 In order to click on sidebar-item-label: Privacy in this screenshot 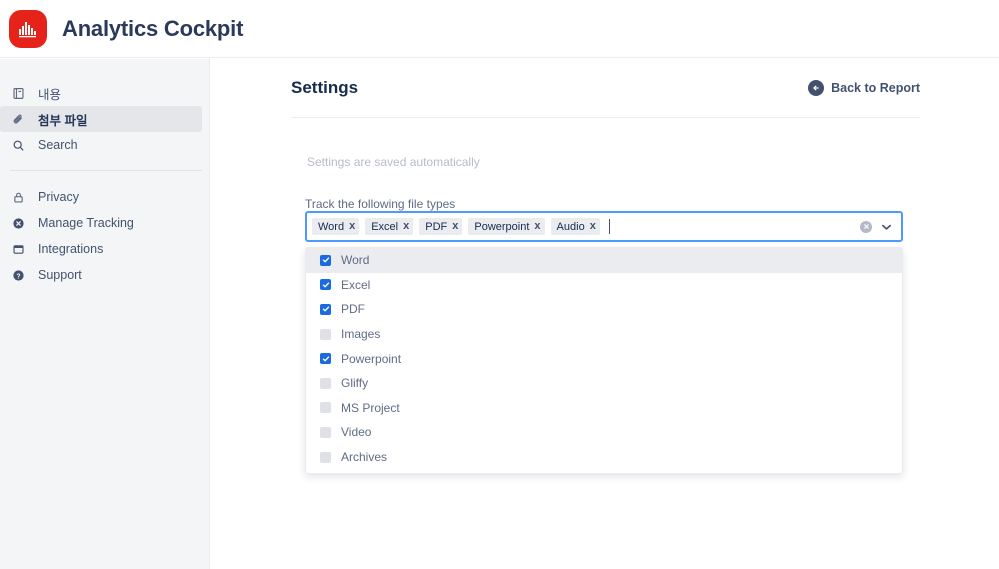, I will do `click(58, 197)`.